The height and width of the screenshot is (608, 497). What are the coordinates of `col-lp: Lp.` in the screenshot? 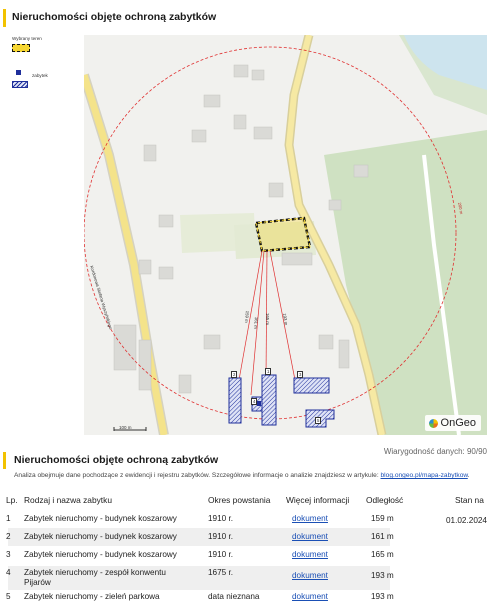 It's located at (12, 500).